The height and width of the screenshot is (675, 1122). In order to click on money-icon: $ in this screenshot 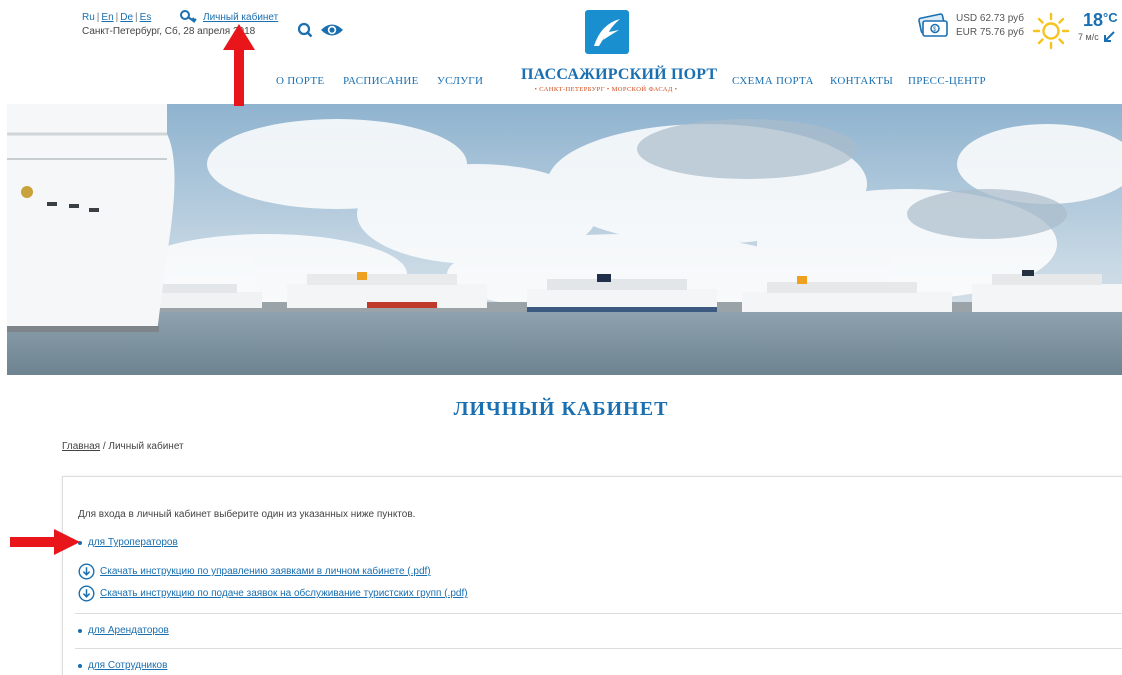, I will do `click(933, 25)`.